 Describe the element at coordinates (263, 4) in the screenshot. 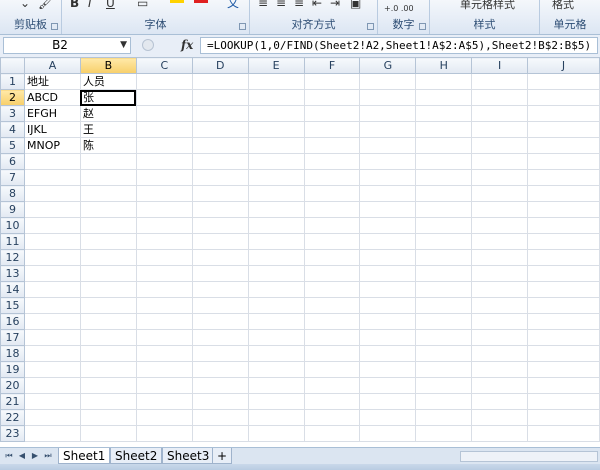

I see `align-left-icon: ≡` at that location.